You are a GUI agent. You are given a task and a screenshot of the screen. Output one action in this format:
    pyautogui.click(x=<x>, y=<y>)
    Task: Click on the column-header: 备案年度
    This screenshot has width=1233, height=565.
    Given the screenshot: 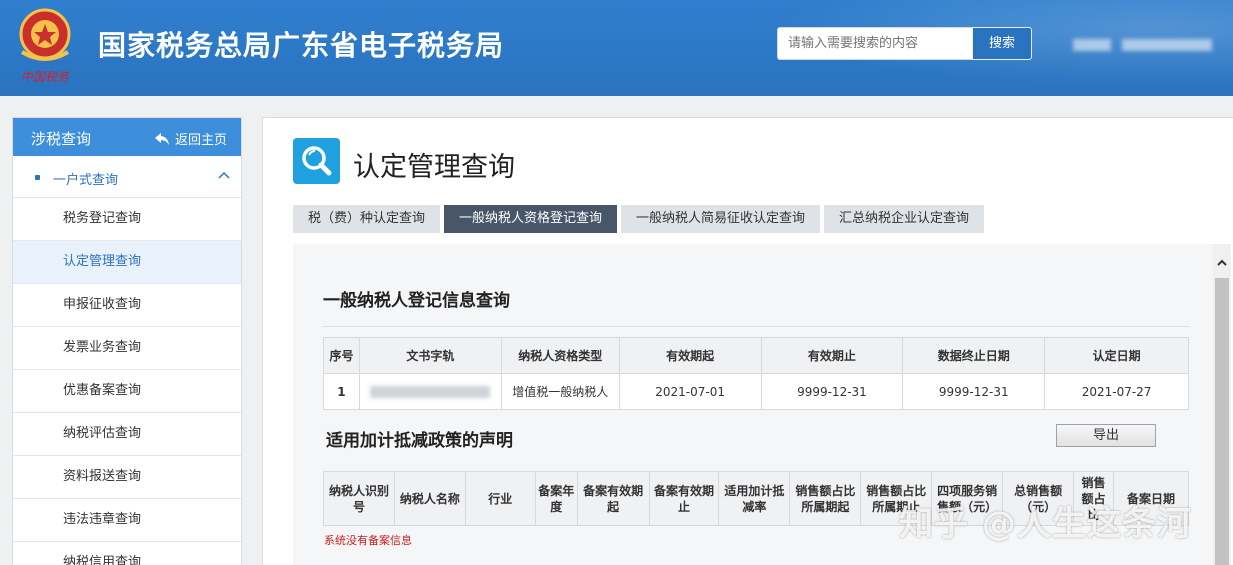 What is the action you would take?
    pyautogui.click(x=556, y=498)
    